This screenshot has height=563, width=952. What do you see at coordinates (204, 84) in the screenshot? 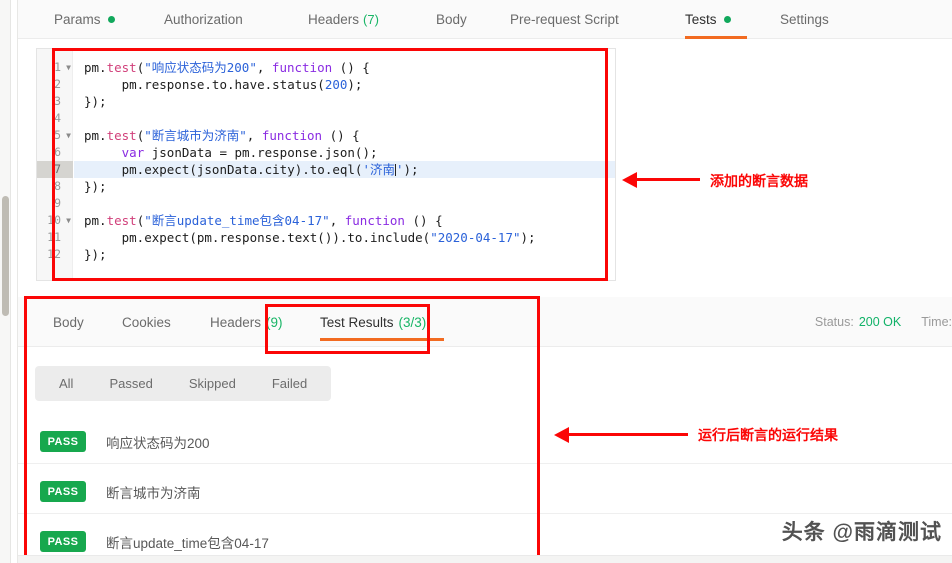
I see `code-token: pm.response.to.have.status(` at bounding box center [204, 84].